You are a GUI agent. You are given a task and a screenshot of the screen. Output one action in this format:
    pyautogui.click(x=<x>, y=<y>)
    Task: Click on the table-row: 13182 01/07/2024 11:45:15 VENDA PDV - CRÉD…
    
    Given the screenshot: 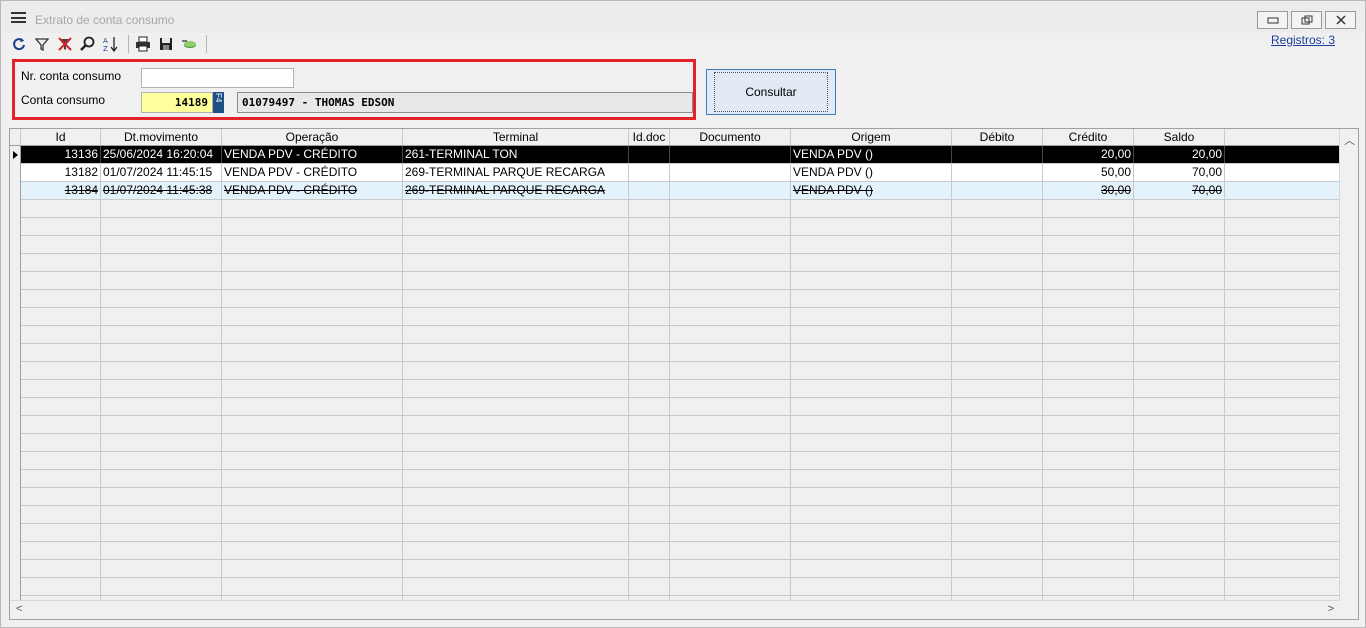 What is the action you would take?
    pyautogui.click(x=675, y=173)
    